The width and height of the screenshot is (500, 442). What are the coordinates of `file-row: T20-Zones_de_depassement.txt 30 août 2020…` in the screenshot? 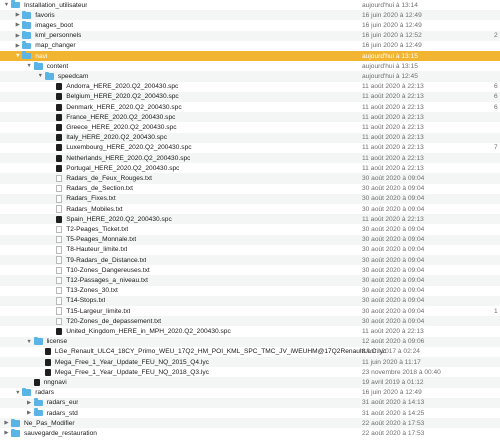 It's located at (250, 321).